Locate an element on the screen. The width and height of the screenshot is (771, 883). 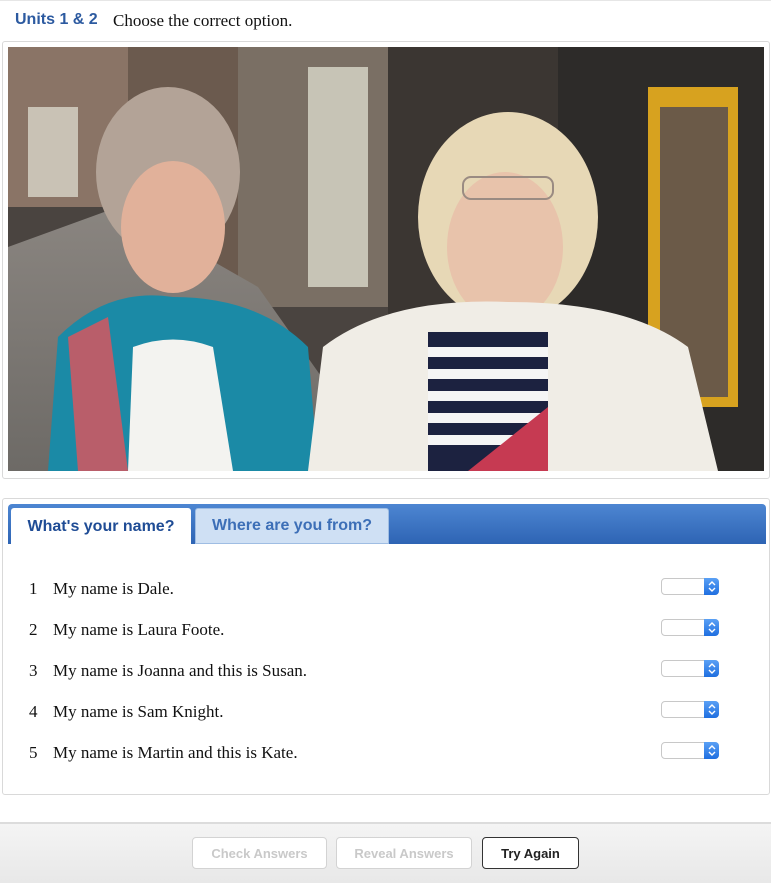
question-number: 1 is located at coordinates (33, 588).